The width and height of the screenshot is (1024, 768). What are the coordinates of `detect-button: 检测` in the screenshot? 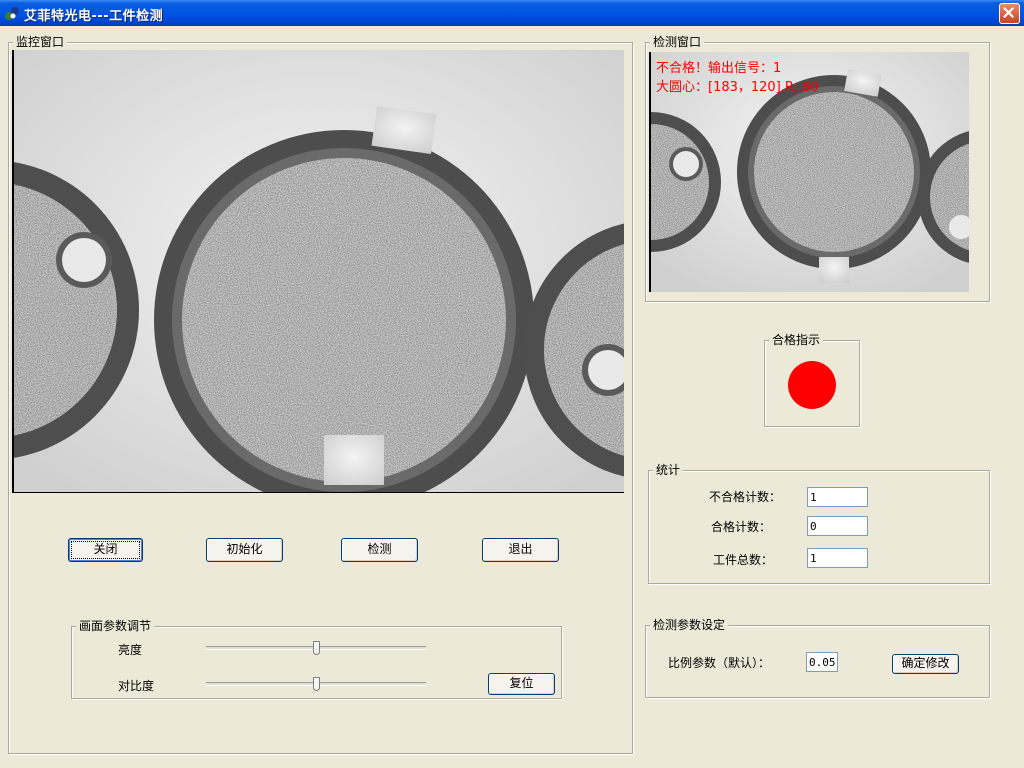 It's located at (379, 550).